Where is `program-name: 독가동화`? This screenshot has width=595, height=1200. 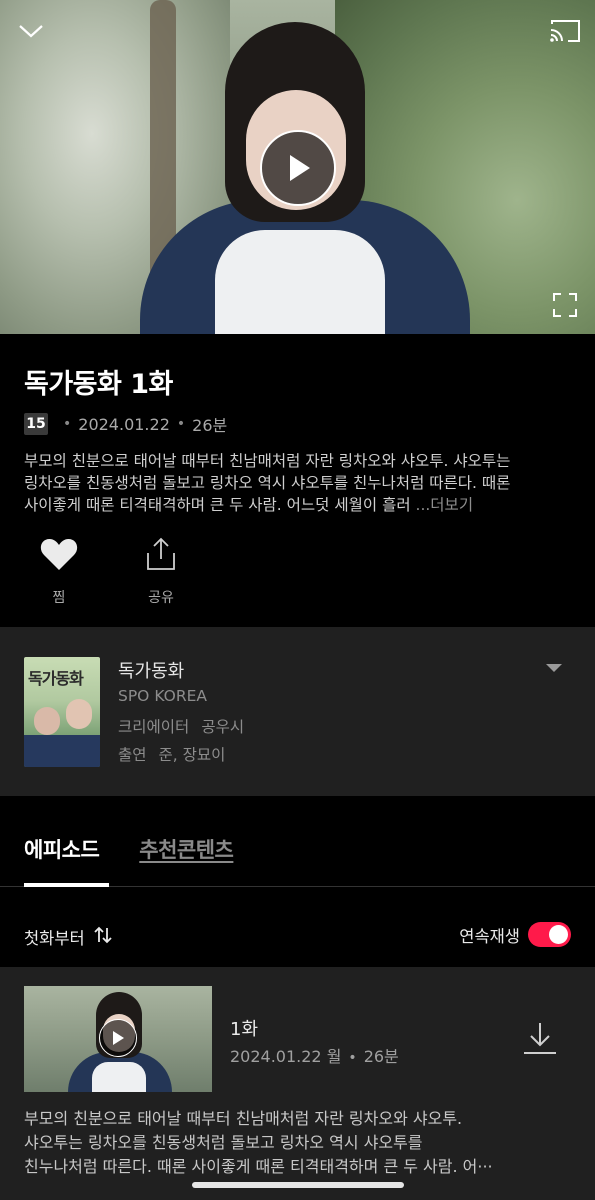
program-name: 독가동화 is located at coordinates (151, 671).